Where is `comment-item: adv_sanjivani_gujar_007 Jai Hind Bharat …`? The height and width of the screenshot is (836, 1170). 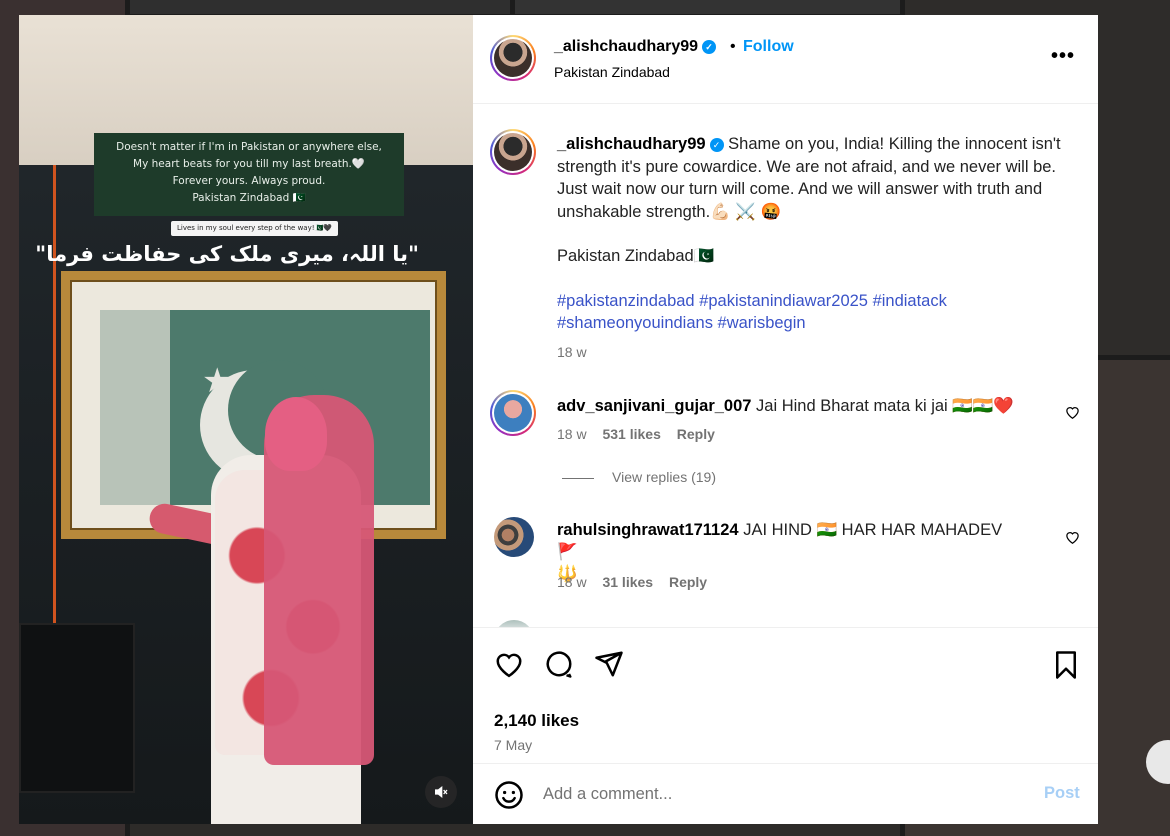 comment-item: adv_sanjivani_gujar_007 Jai Hind Bharat … is located at coordinates (787, 406).